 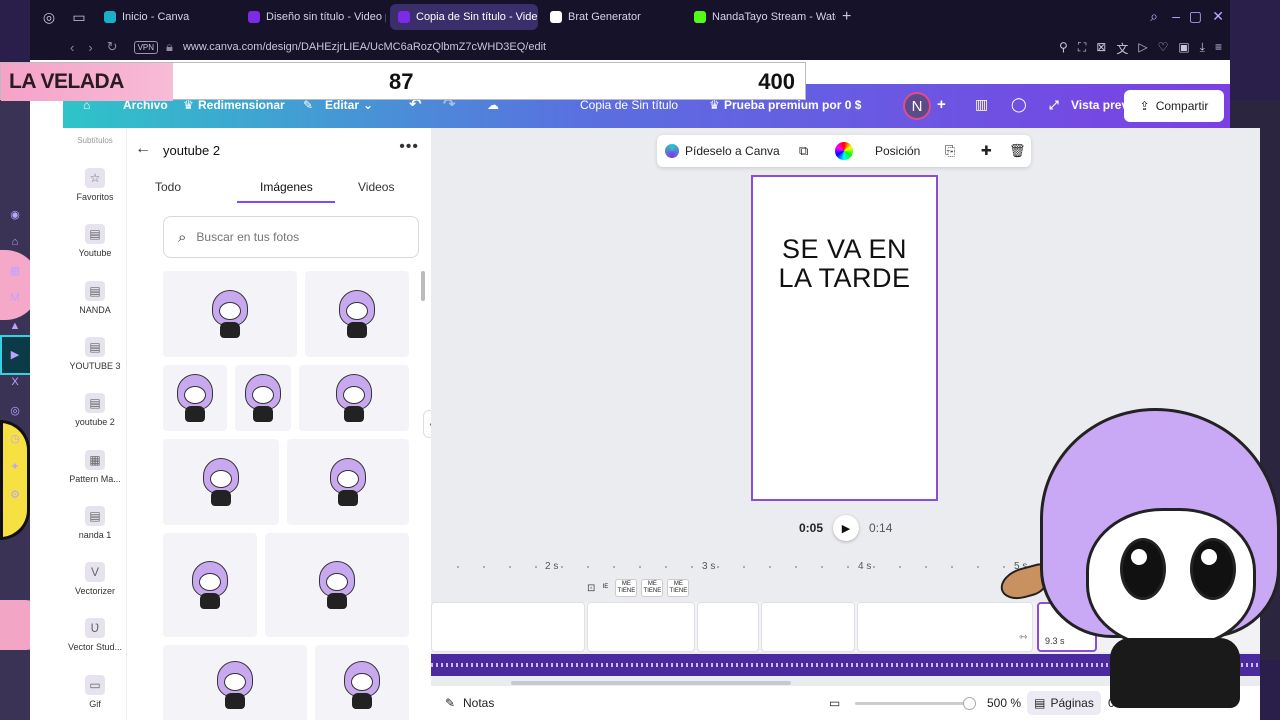 I want to click on design-page: SE VA EN LA TARDE, so click(x=844, y=338).